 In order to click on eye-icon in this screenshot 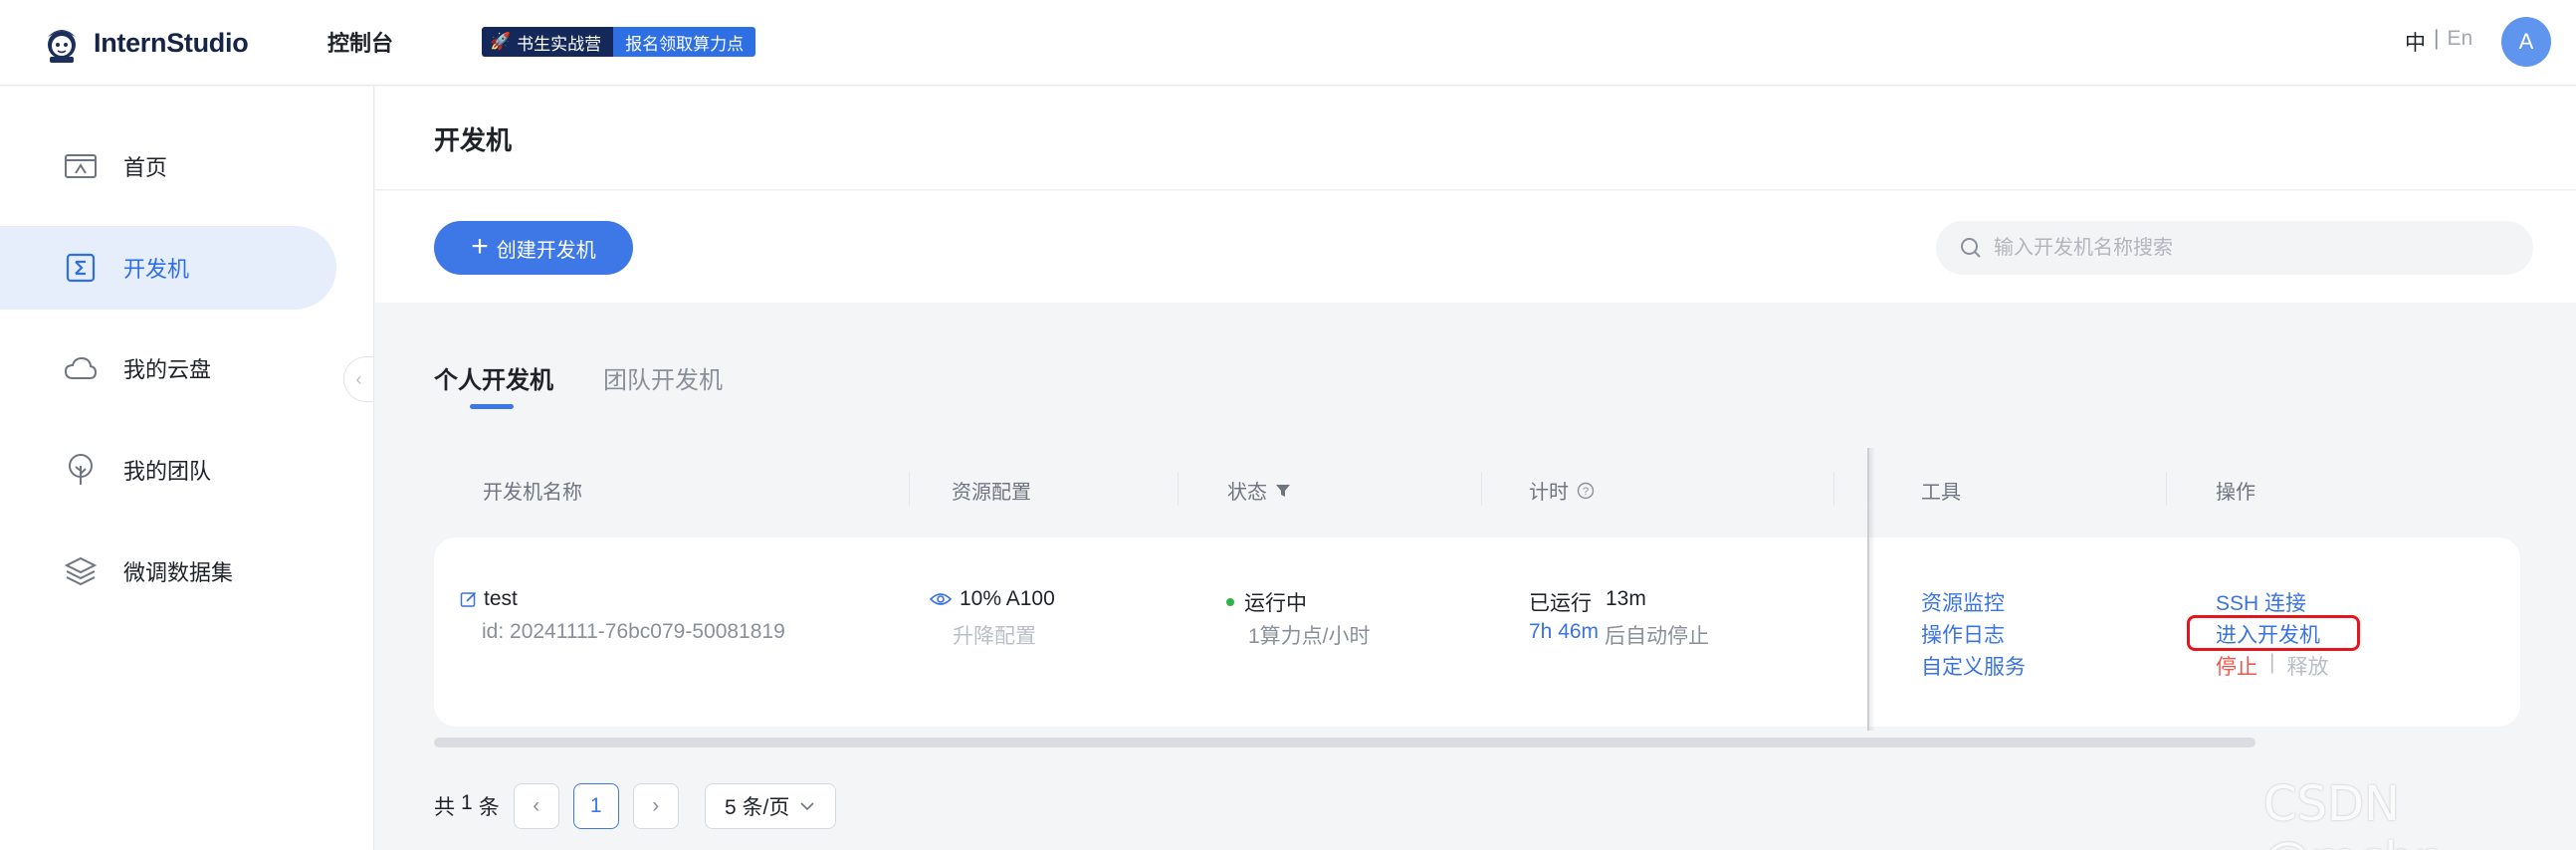, I will do `click(941, 599)`.